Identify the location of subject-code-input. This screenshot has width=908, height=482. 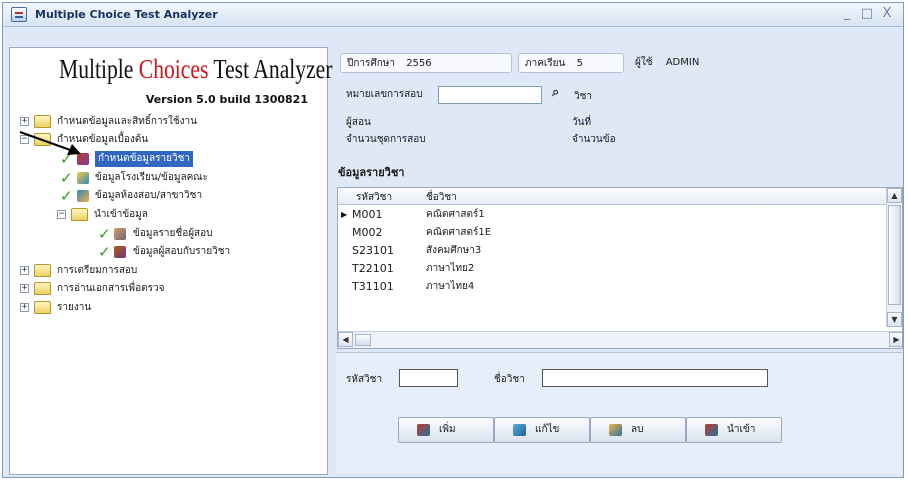
(428, 378).